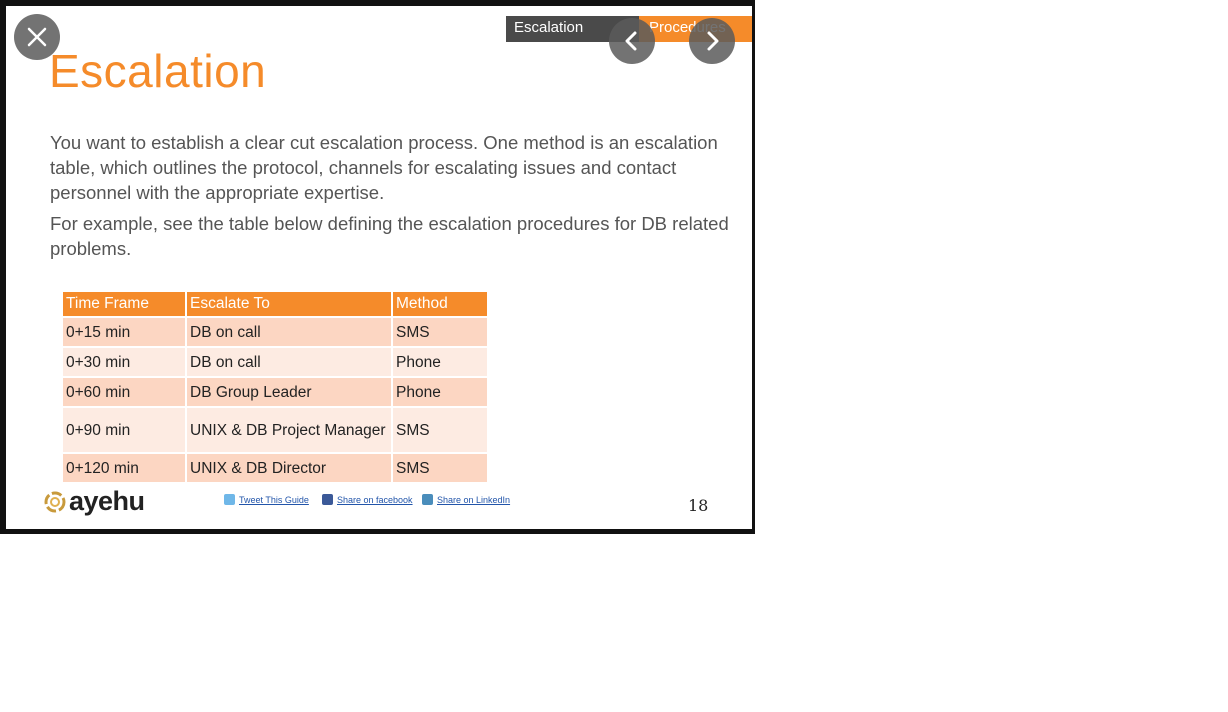 The height and width of the screenshot is (712, 1228). I want to click on table-row: 0+120 min UNIX & DB Director SMS, so click(275, 468).